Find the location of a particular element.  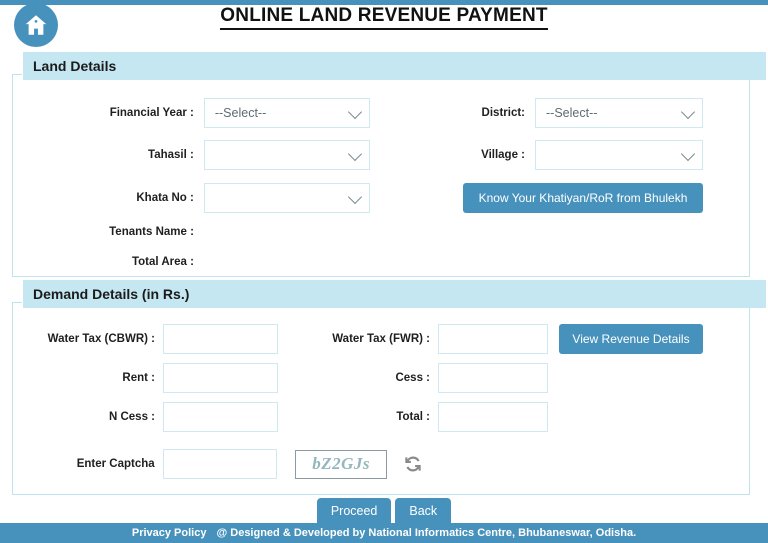

total-area-label: Total Area : is located at coordinates (162, 262).